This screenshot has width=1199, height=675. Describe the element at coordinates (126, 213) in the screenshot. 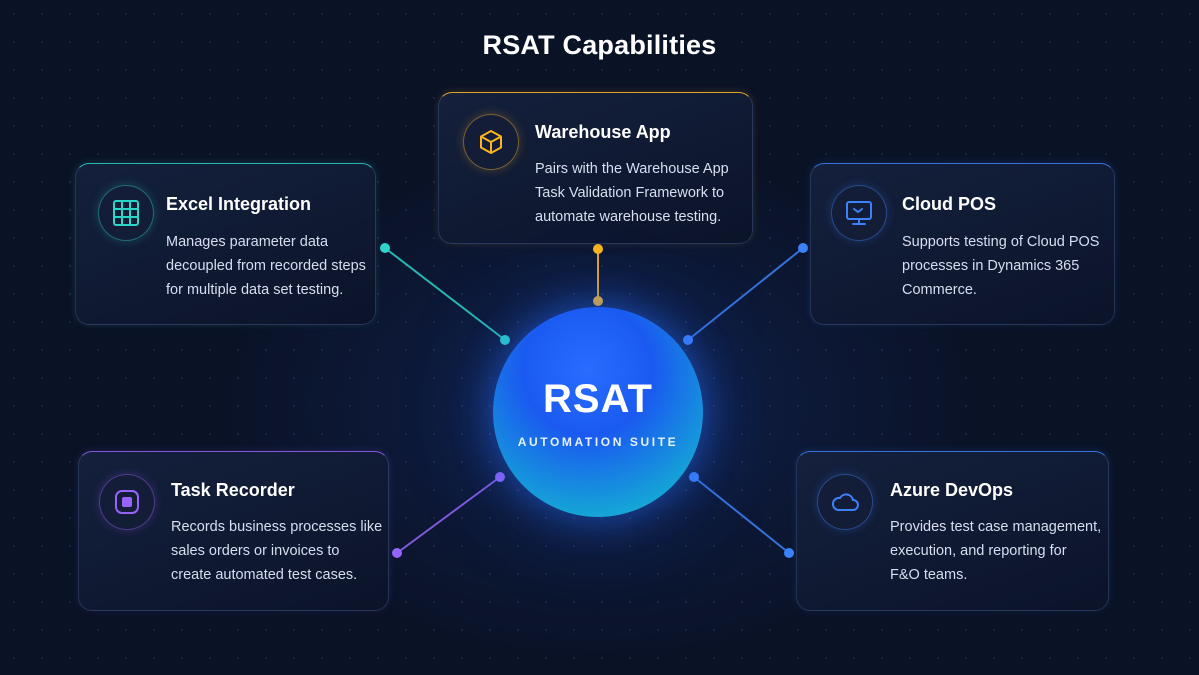

I see `grid-icon` at that location.